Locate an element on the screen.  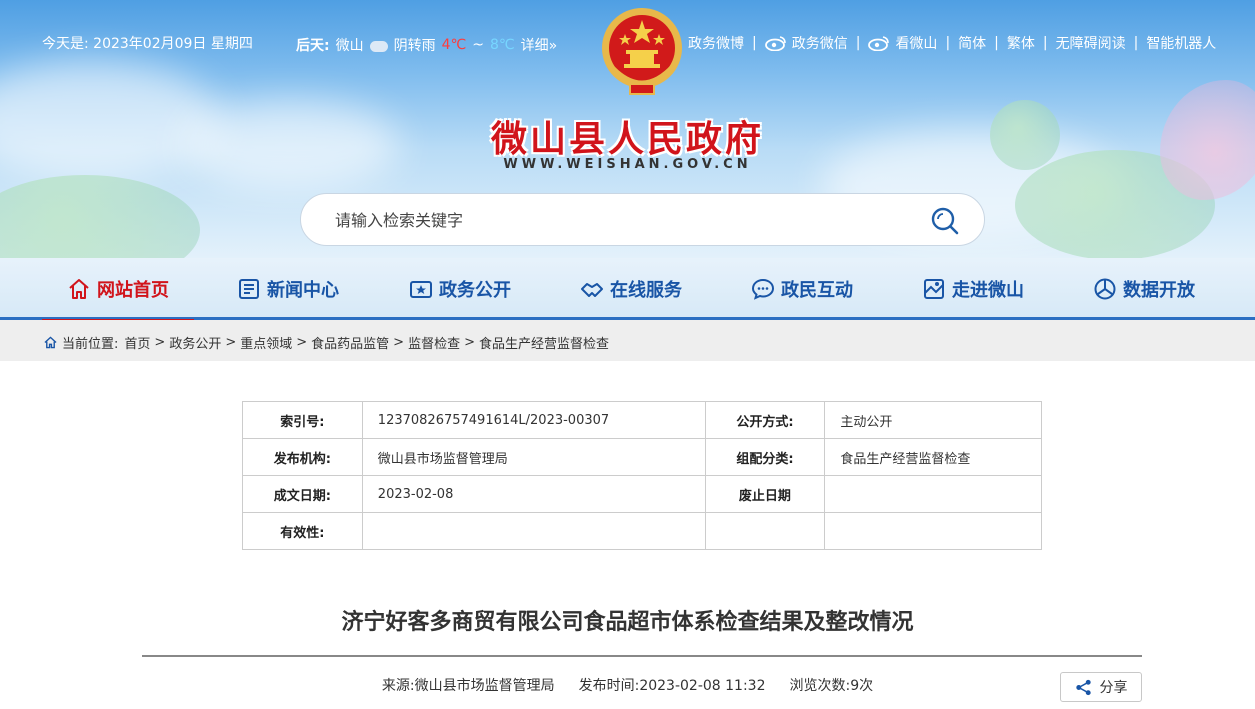
nav-item-interaction: 政民互动 is located at coordinates (802, 289).